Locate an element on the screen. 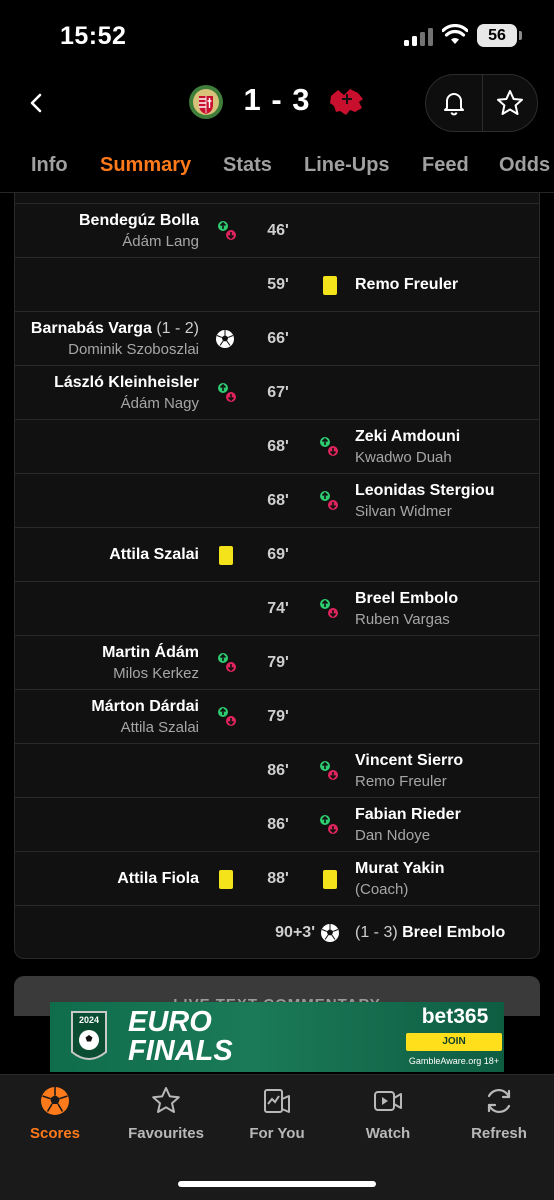 The width and height of the screenshot is (554, 1200). euro-2024-badge-icon: 2024 is located at coordinates (89, 1035).